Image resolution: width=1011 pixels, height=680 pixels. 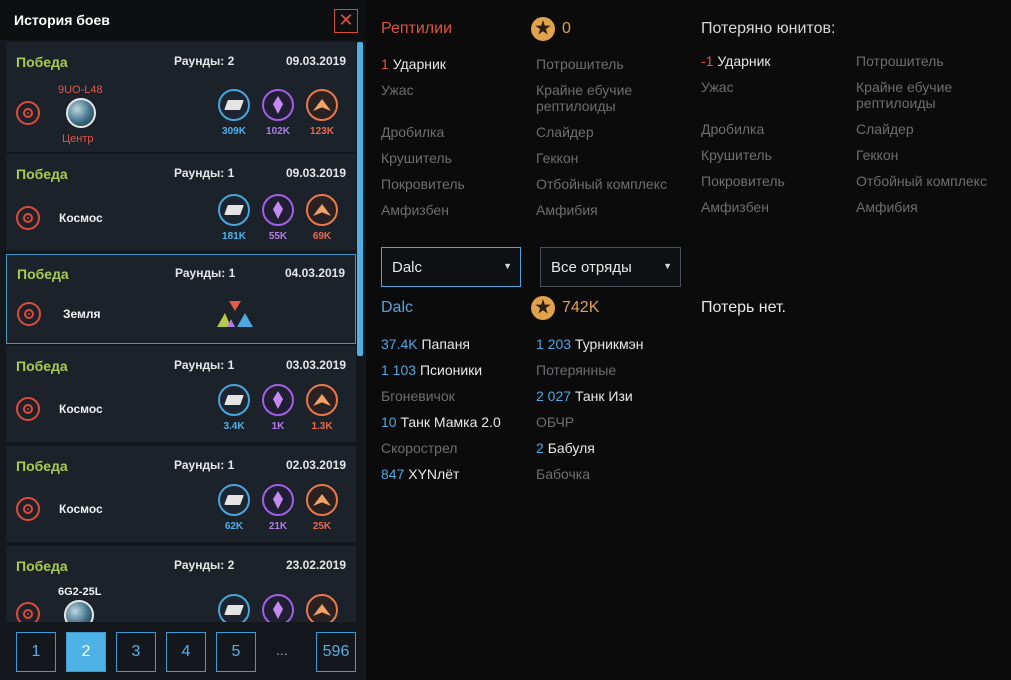 What do you see at coordinates (591, 267) in the screenshot?
I see `squad-select-value: Все отряды` at bounding box center [591, 267].